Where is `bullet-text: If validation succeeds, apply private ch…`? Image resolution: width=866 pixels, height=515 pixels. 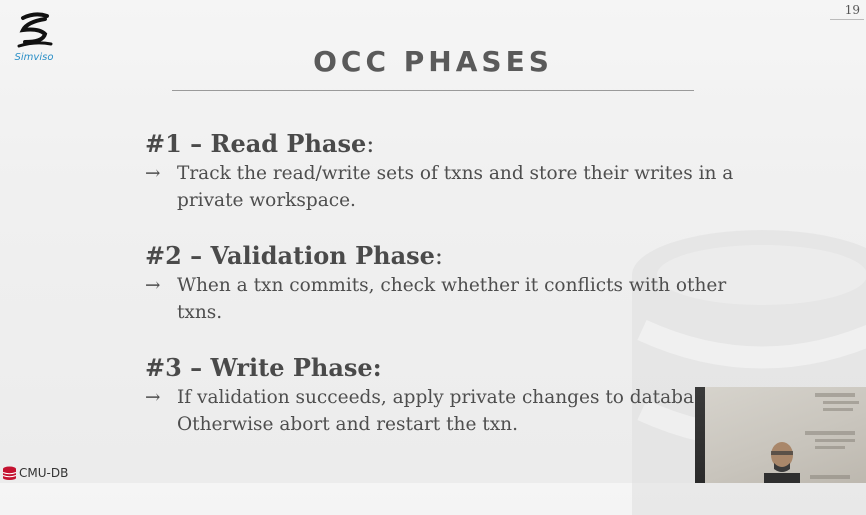
bullet-text: If validation succeeds, apply private ch… is located at coordinates (449, 411).